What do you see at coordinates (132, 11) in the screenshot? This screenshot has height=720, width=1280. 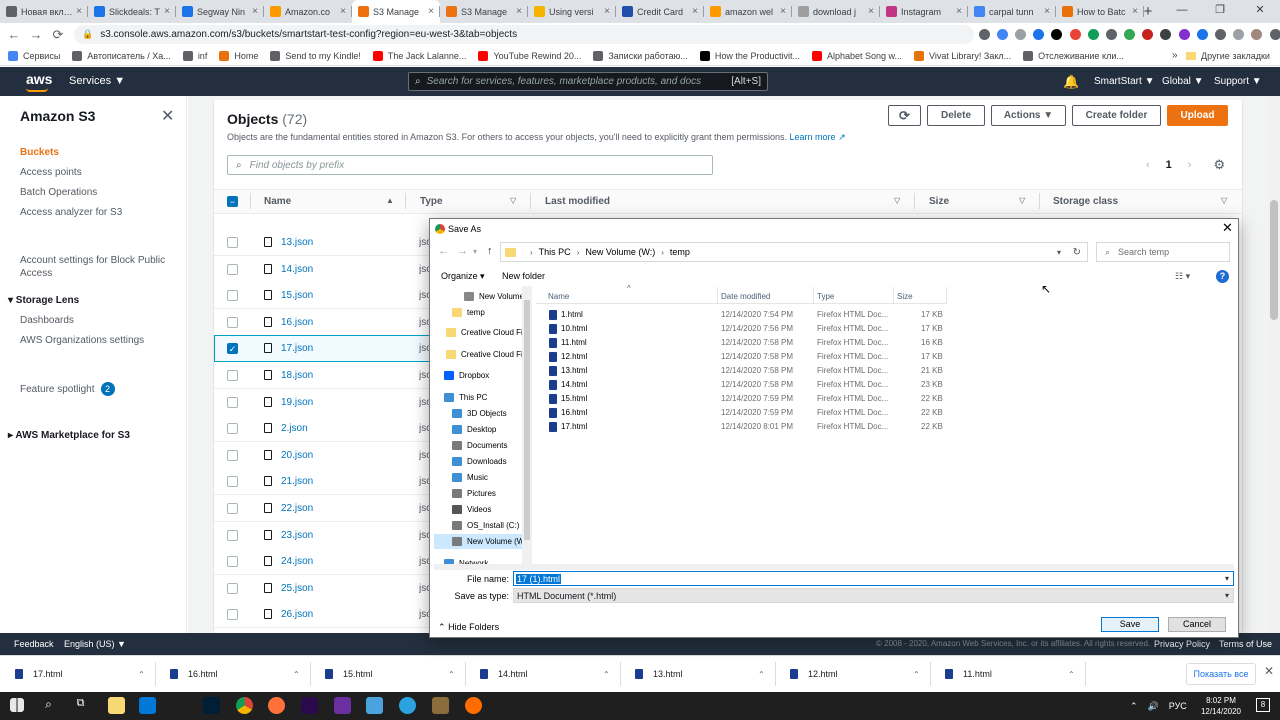 I see `tab-1: Slickdeals: T ×` at bounding box center [132, 11].